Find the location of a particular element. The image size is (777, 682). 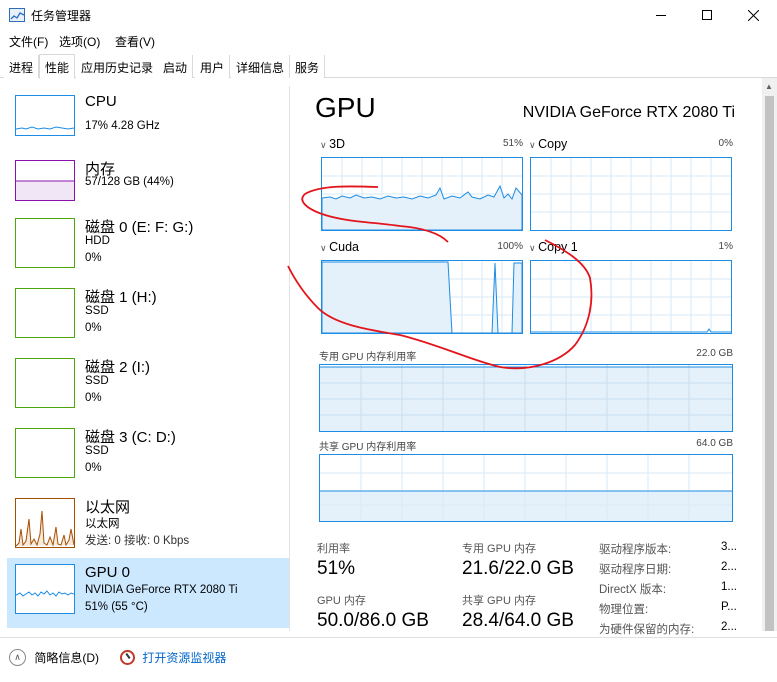

close-button is located at coordinates (753, 15).